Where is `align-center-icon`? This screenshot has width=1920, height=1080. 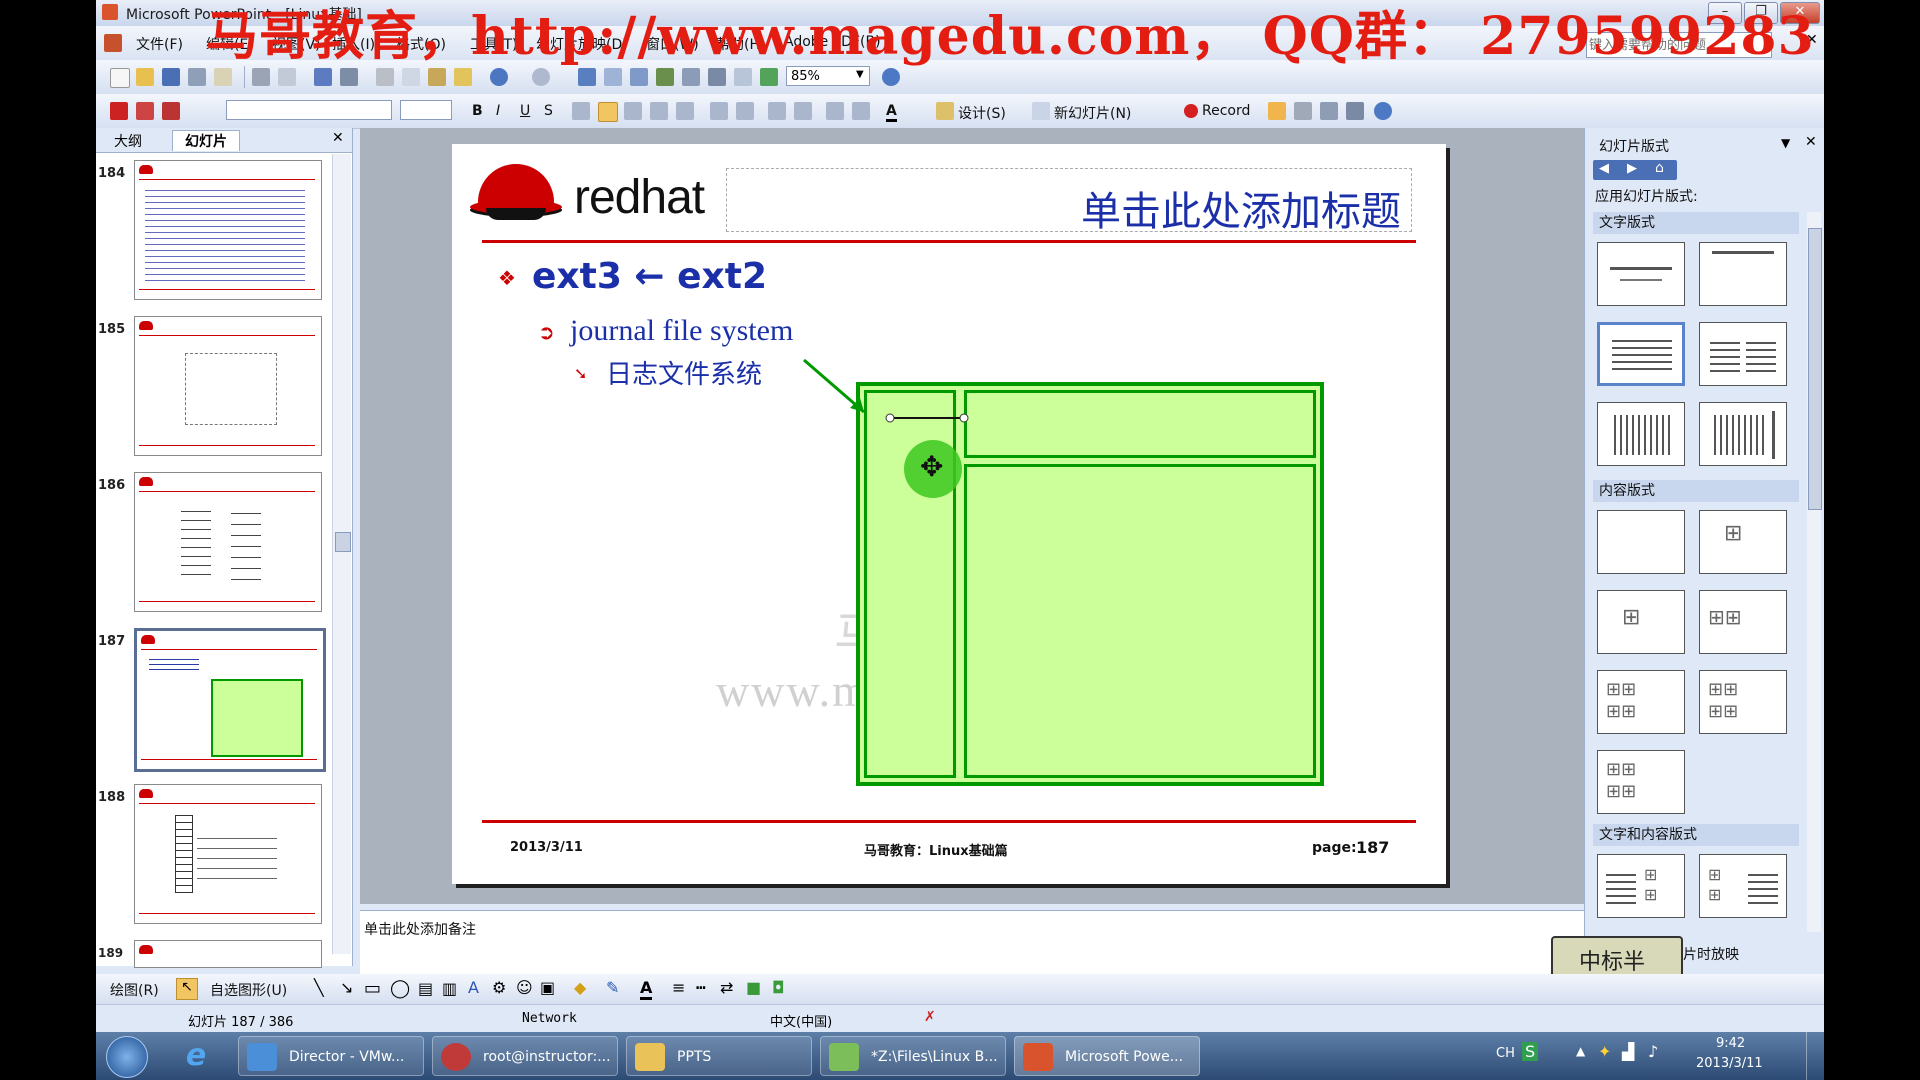
align-center-icon is located at coordinates (608, 112).